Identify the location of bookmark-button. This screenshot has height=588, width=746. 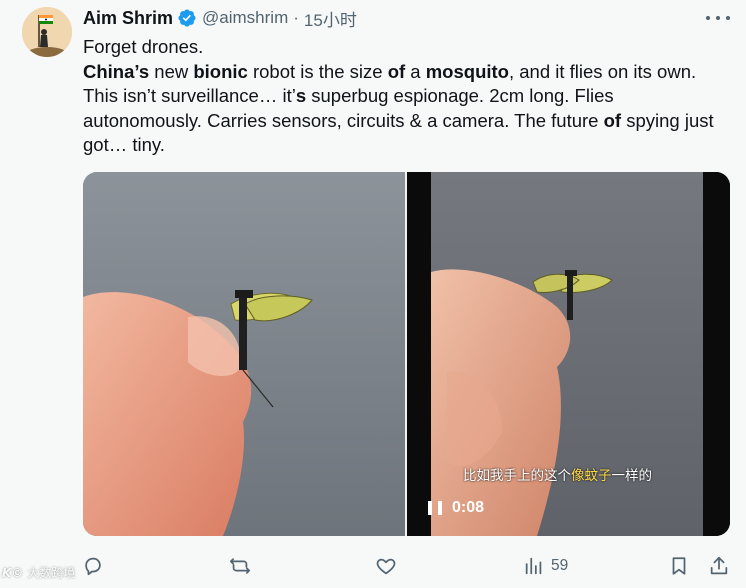
(679, 566).